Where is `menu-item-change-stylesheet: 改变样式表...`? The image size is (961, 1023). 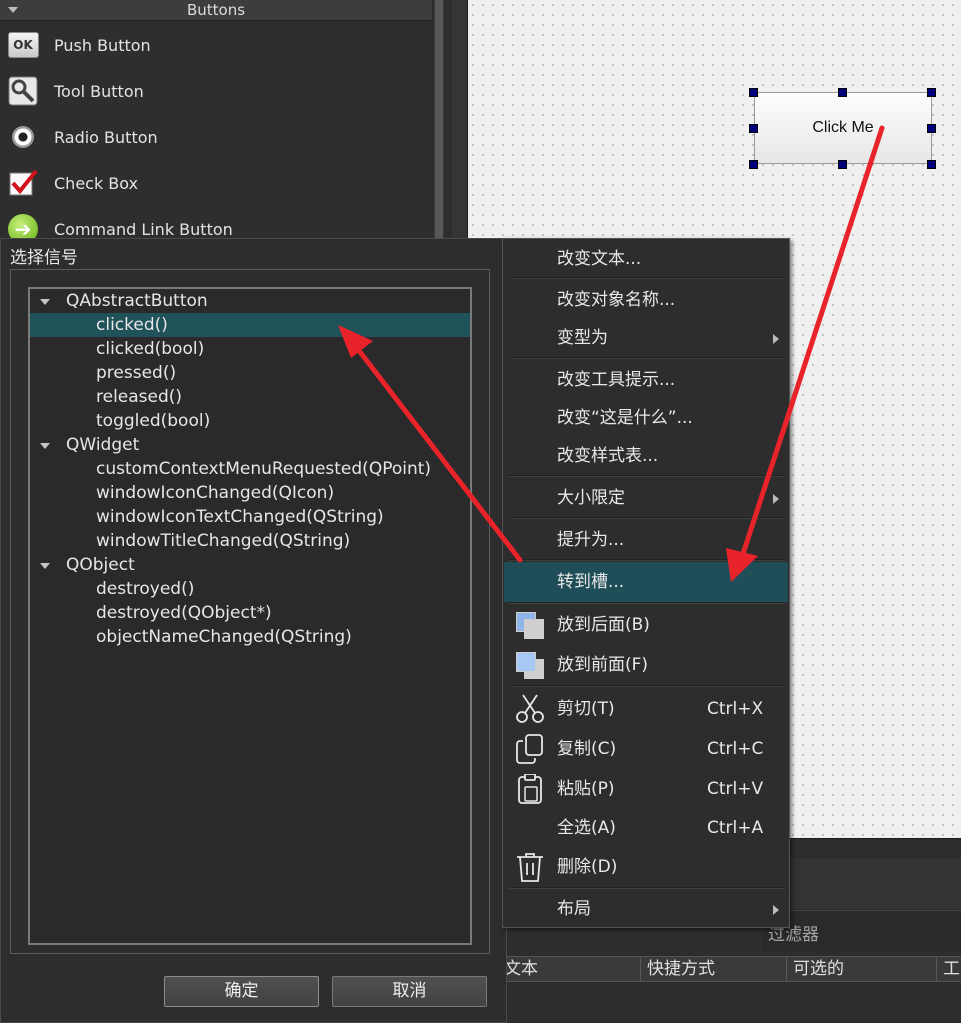 menu-item-change-stylesheet: 改变样式表... is located at coordinates (646, 456).